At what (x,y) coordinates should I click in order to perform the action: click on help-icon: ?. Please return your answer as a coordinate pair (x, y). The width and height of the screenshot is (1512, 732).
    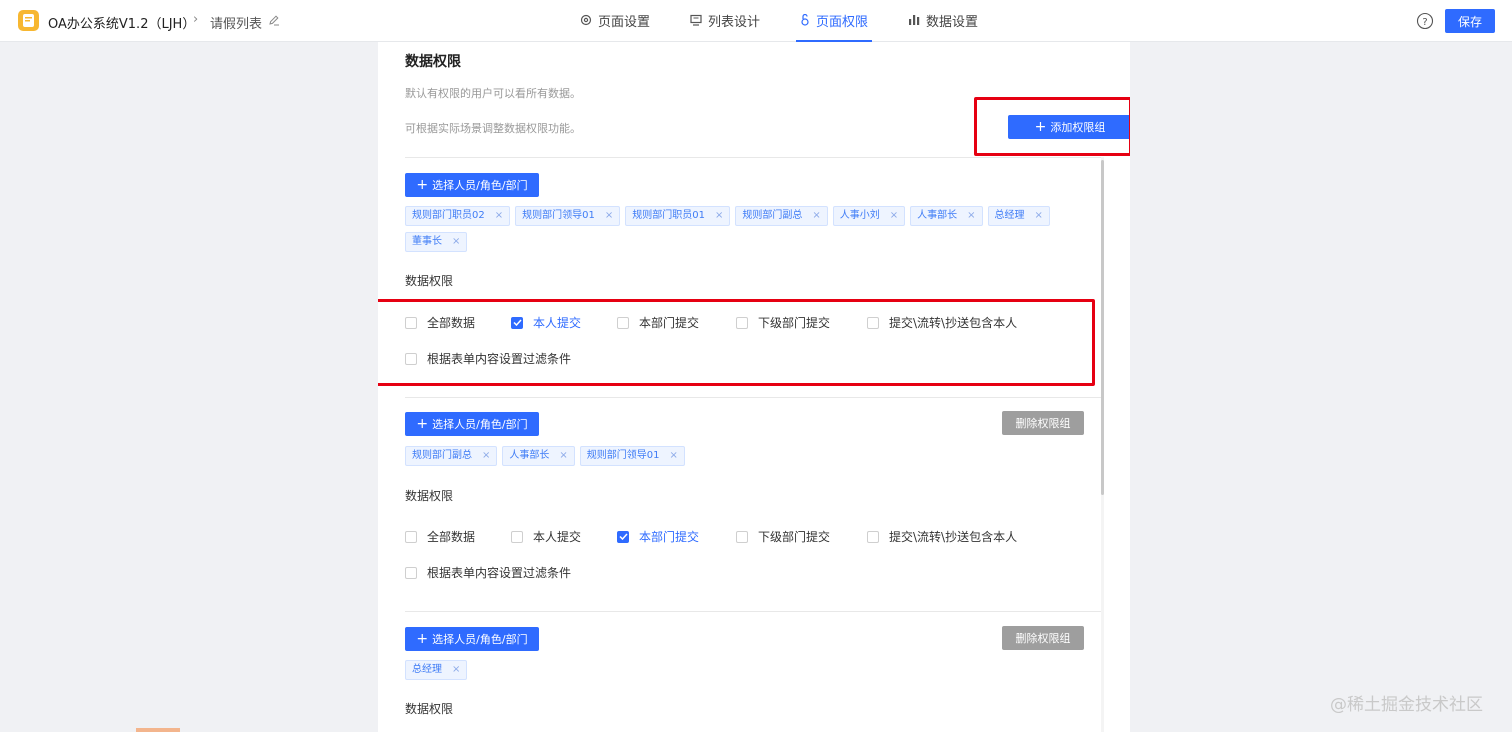
    Looking at the image, I should click on (1425, 22).